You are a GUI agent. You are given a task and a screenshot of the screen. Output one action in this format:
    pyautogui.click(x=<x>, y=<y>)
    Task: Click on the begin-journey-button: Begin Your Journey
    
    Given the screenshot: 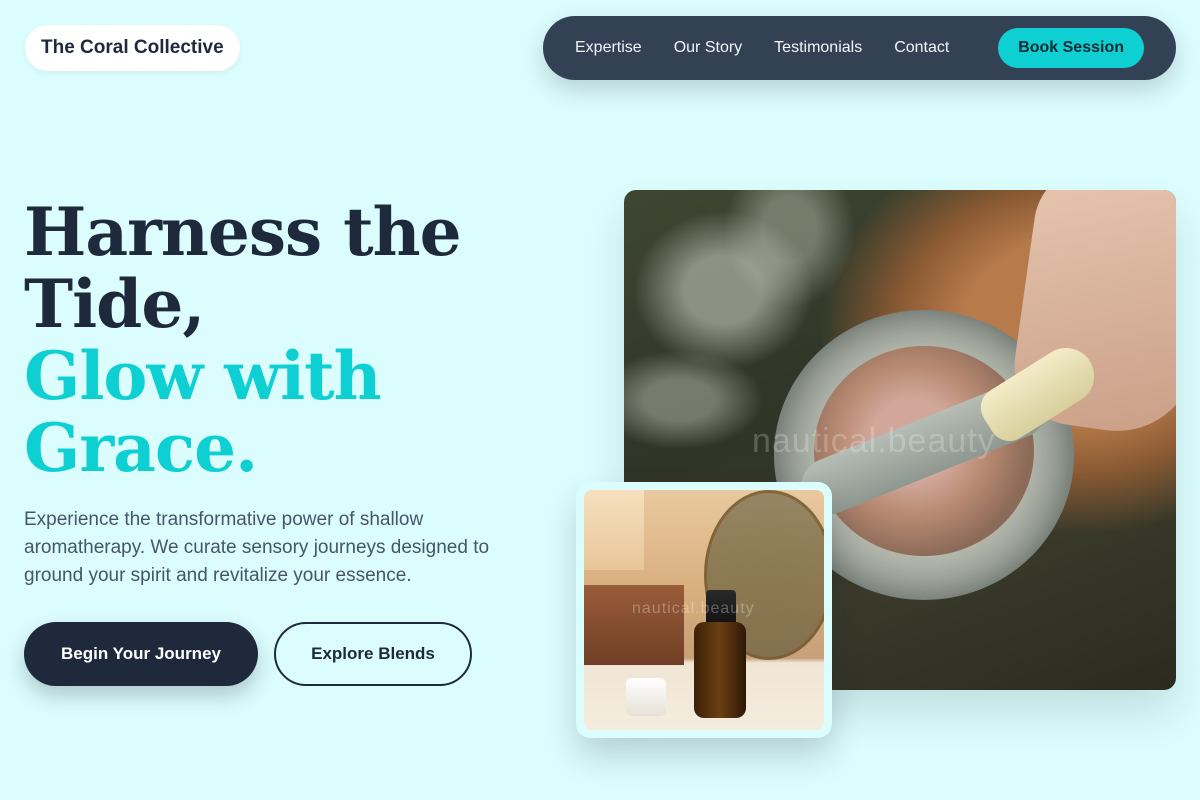 What is the action you would take?
    pyautogui.click(x=141, y=654)
    